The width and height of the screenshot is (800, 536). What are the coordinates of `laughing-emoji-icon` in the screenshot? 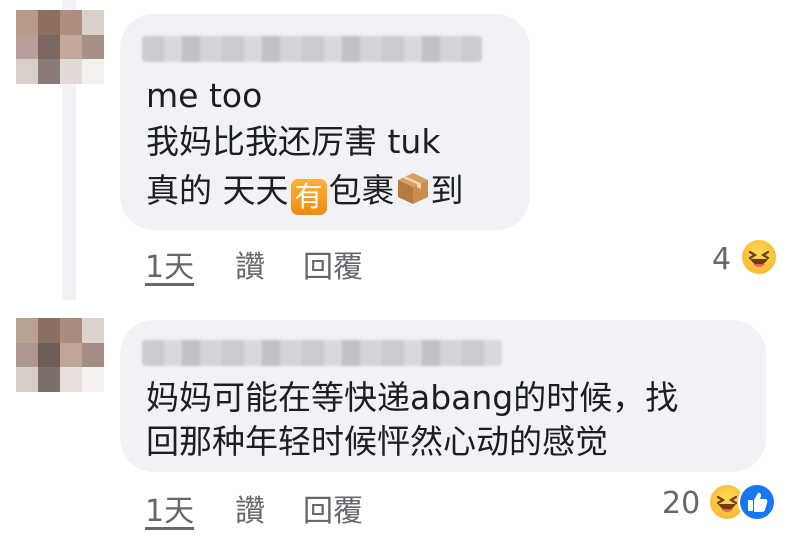 It's located at (759, 257).